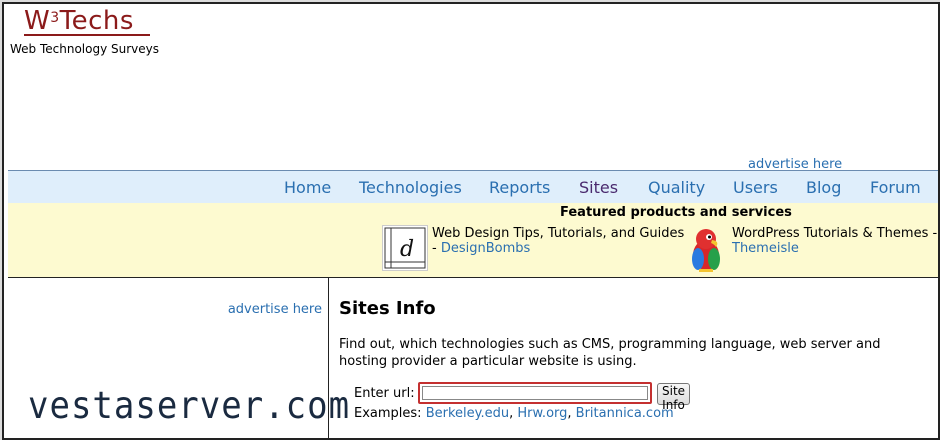 The height and width of the screenshot is (440, 940). What do you see at coordinates (895, 187) in the screenshot?
I see `nav-forum: Forum` at bounding box center [895, 187].